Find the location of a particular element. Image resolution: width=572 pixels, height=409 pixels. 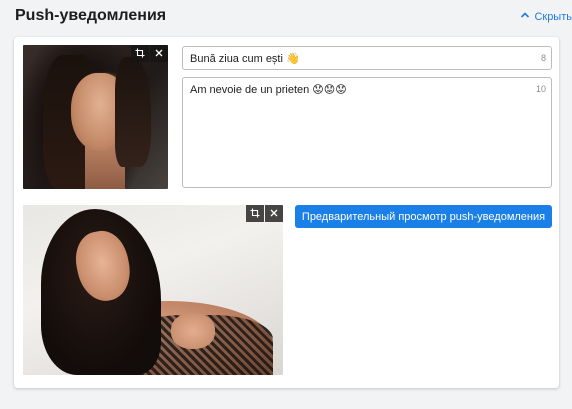

icon-image is located at coordinates (95, 117).